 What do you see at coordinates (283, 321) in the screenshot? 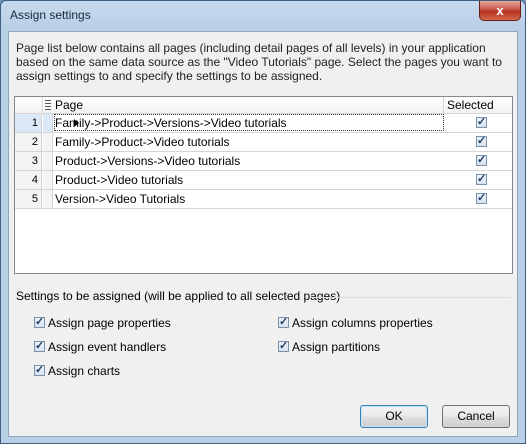
I see `assign-columns-properties-checkbox` at bounding box center [283, 321].